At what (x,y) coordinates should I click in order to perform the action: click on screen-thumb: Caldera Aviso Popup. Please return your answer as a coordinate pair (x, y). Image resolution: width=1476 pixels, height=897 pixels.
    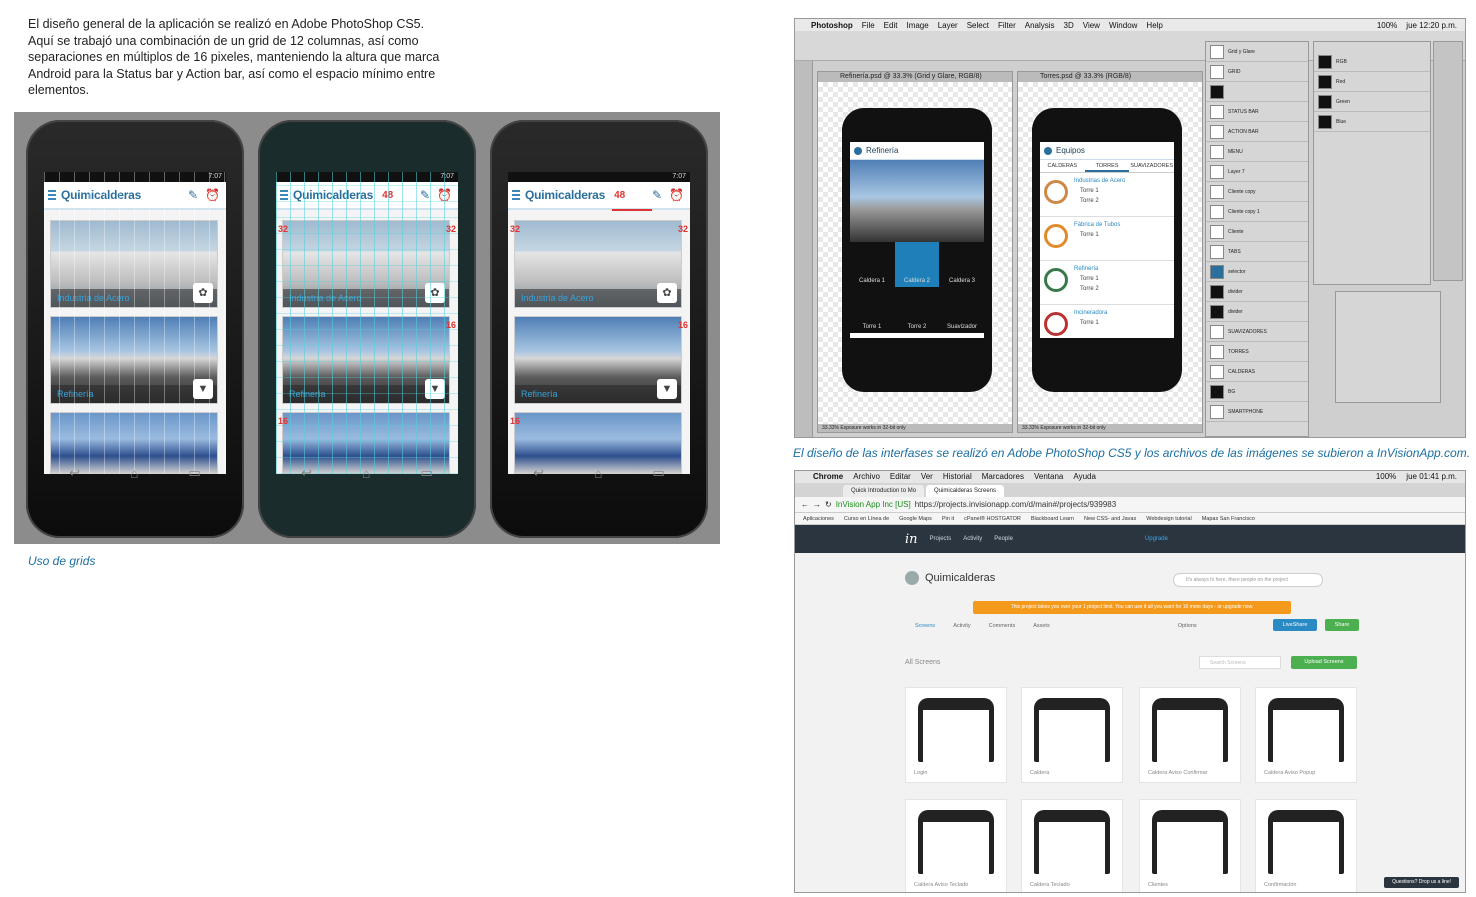
    Looking at the image, I should click on (1306, 735).